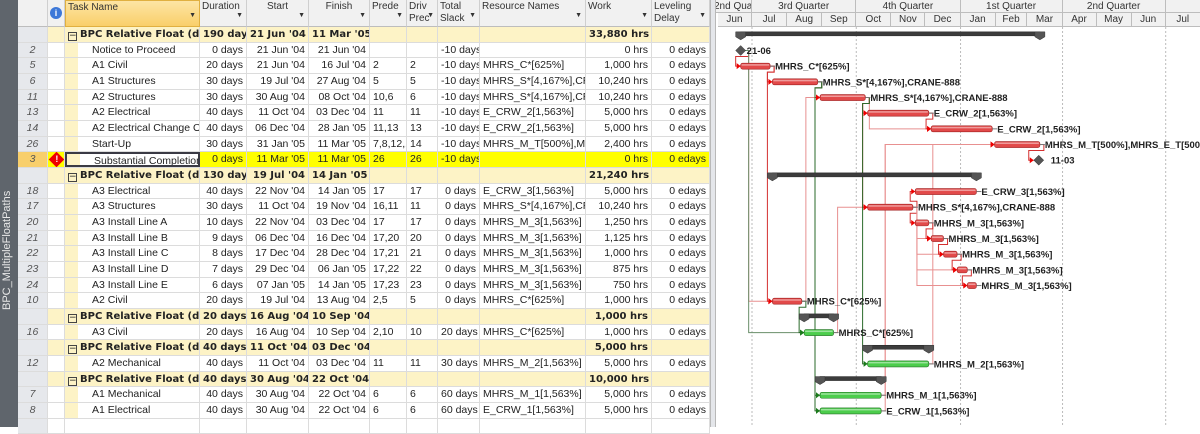 The height and width of the screenshot is (434, 1200). I want to click on cell-empty, so click(56, 426).